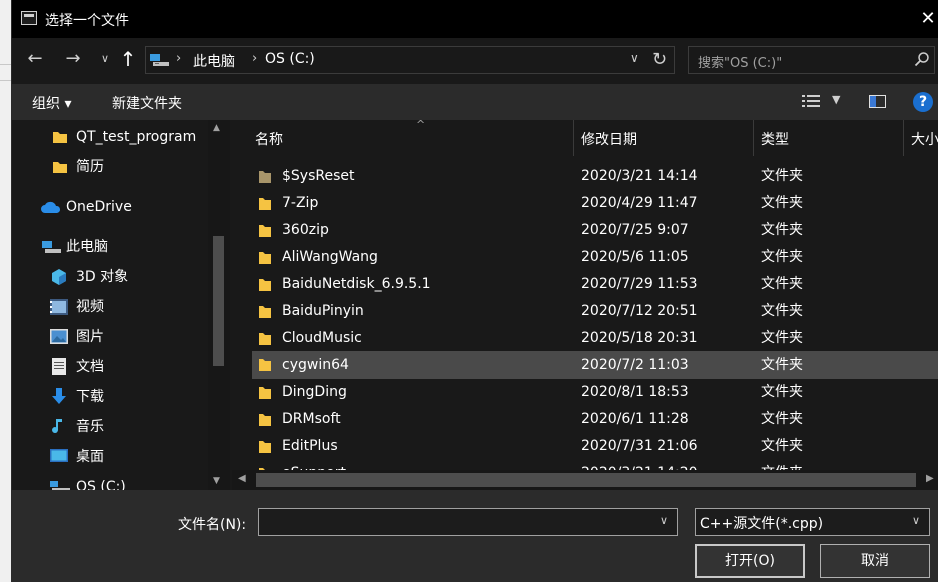 The image size is (938, 582). I want to click on forward-arrow-icon: →, so click(73, 59).